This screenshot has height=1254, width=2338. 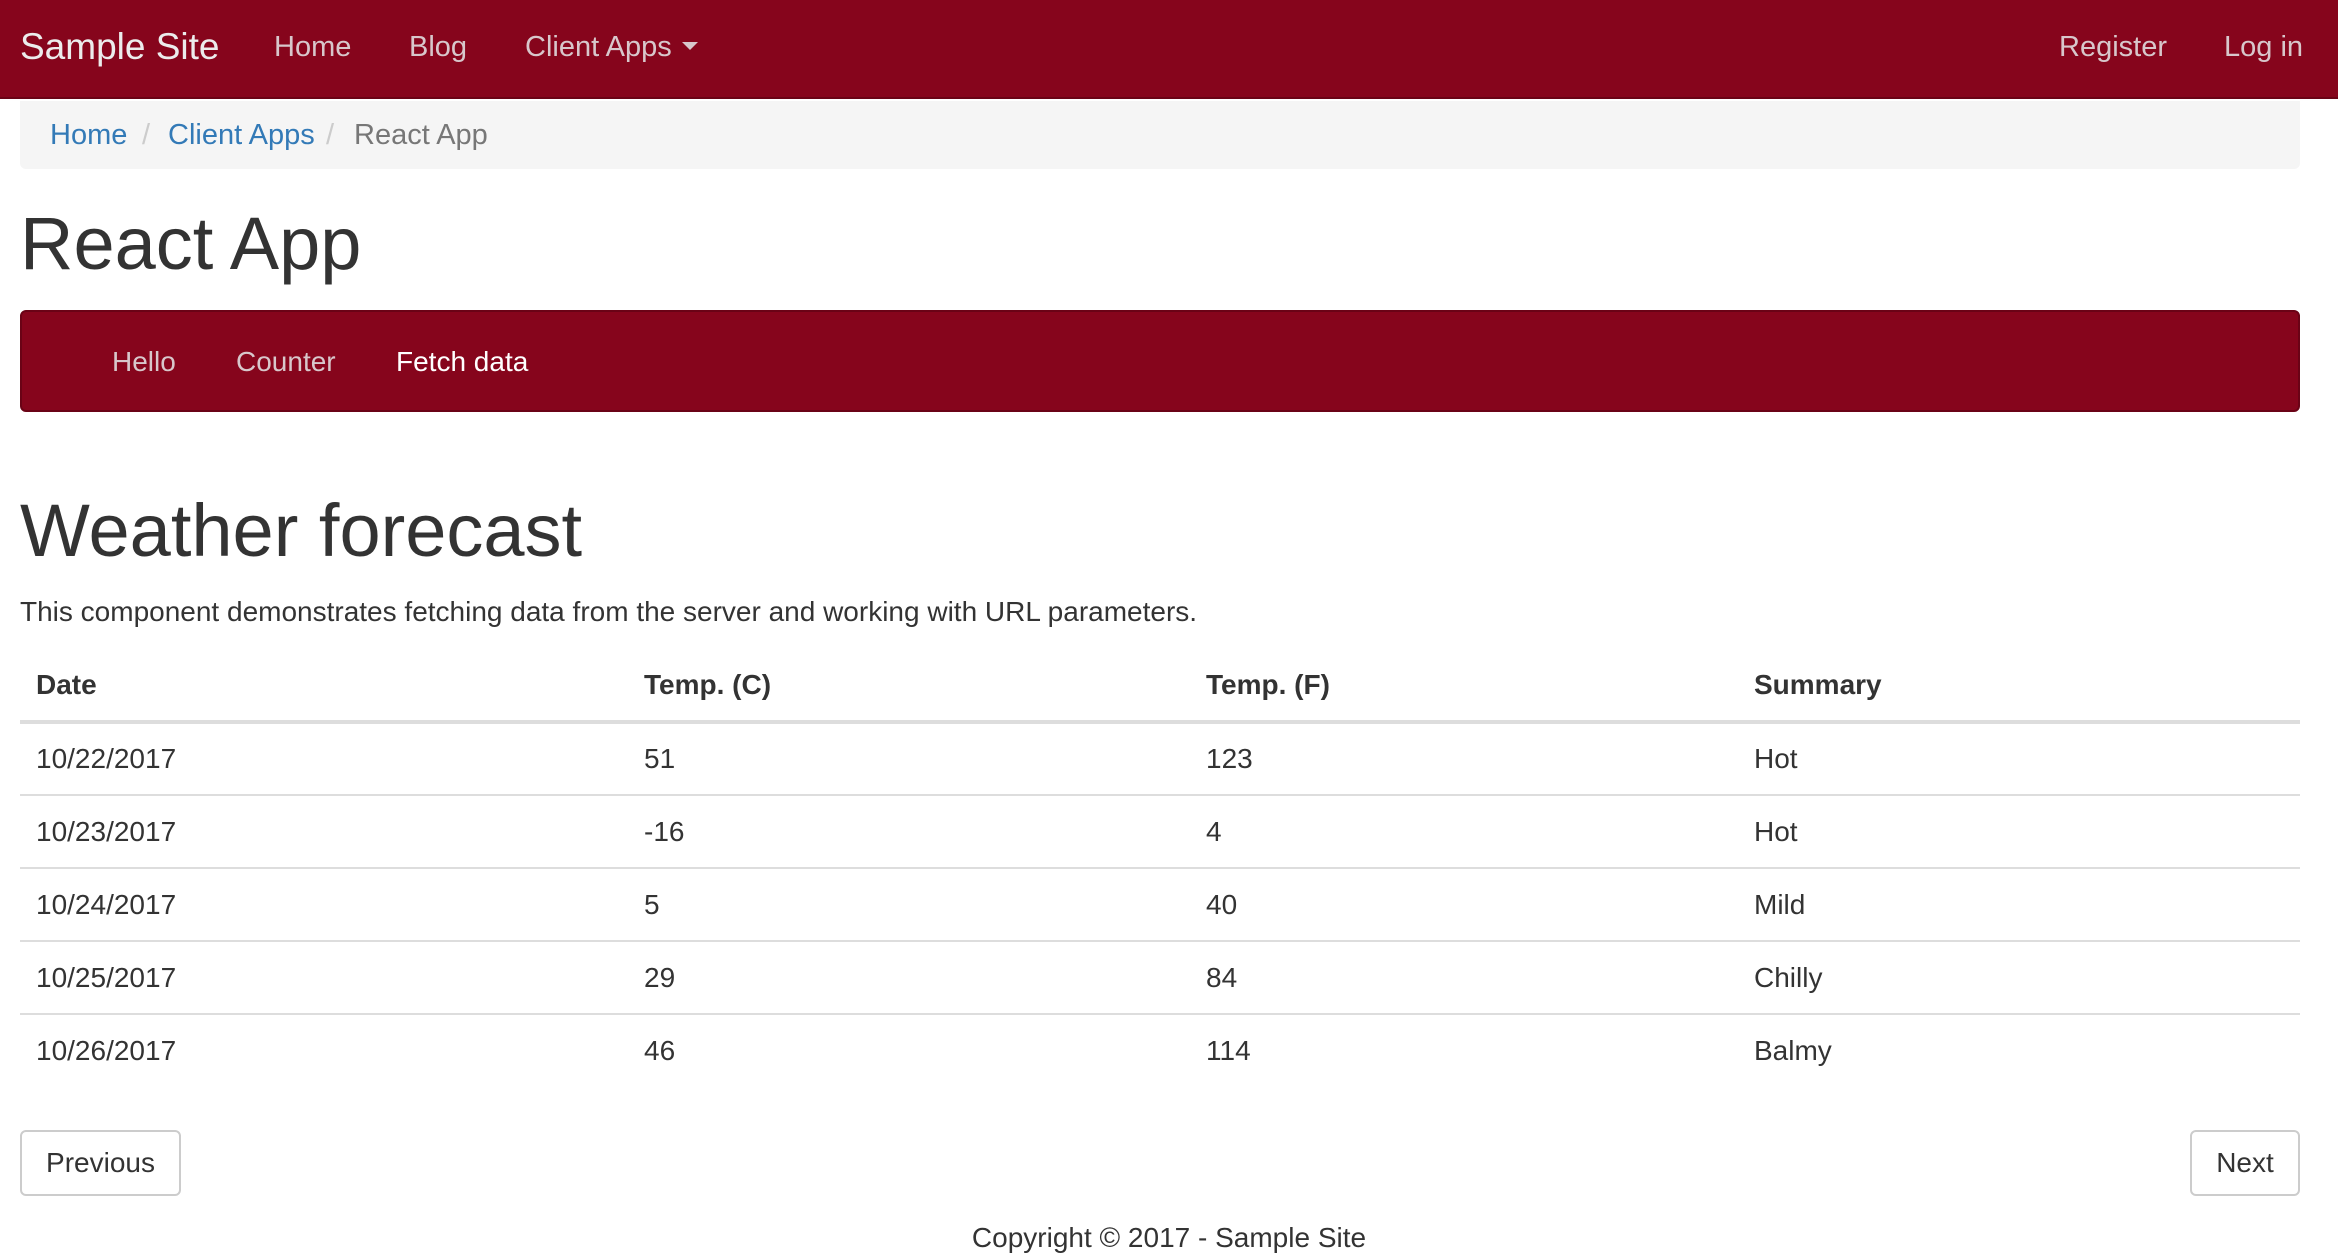 I want to click on nav-home-link: Home, so click(x=312, y=47).